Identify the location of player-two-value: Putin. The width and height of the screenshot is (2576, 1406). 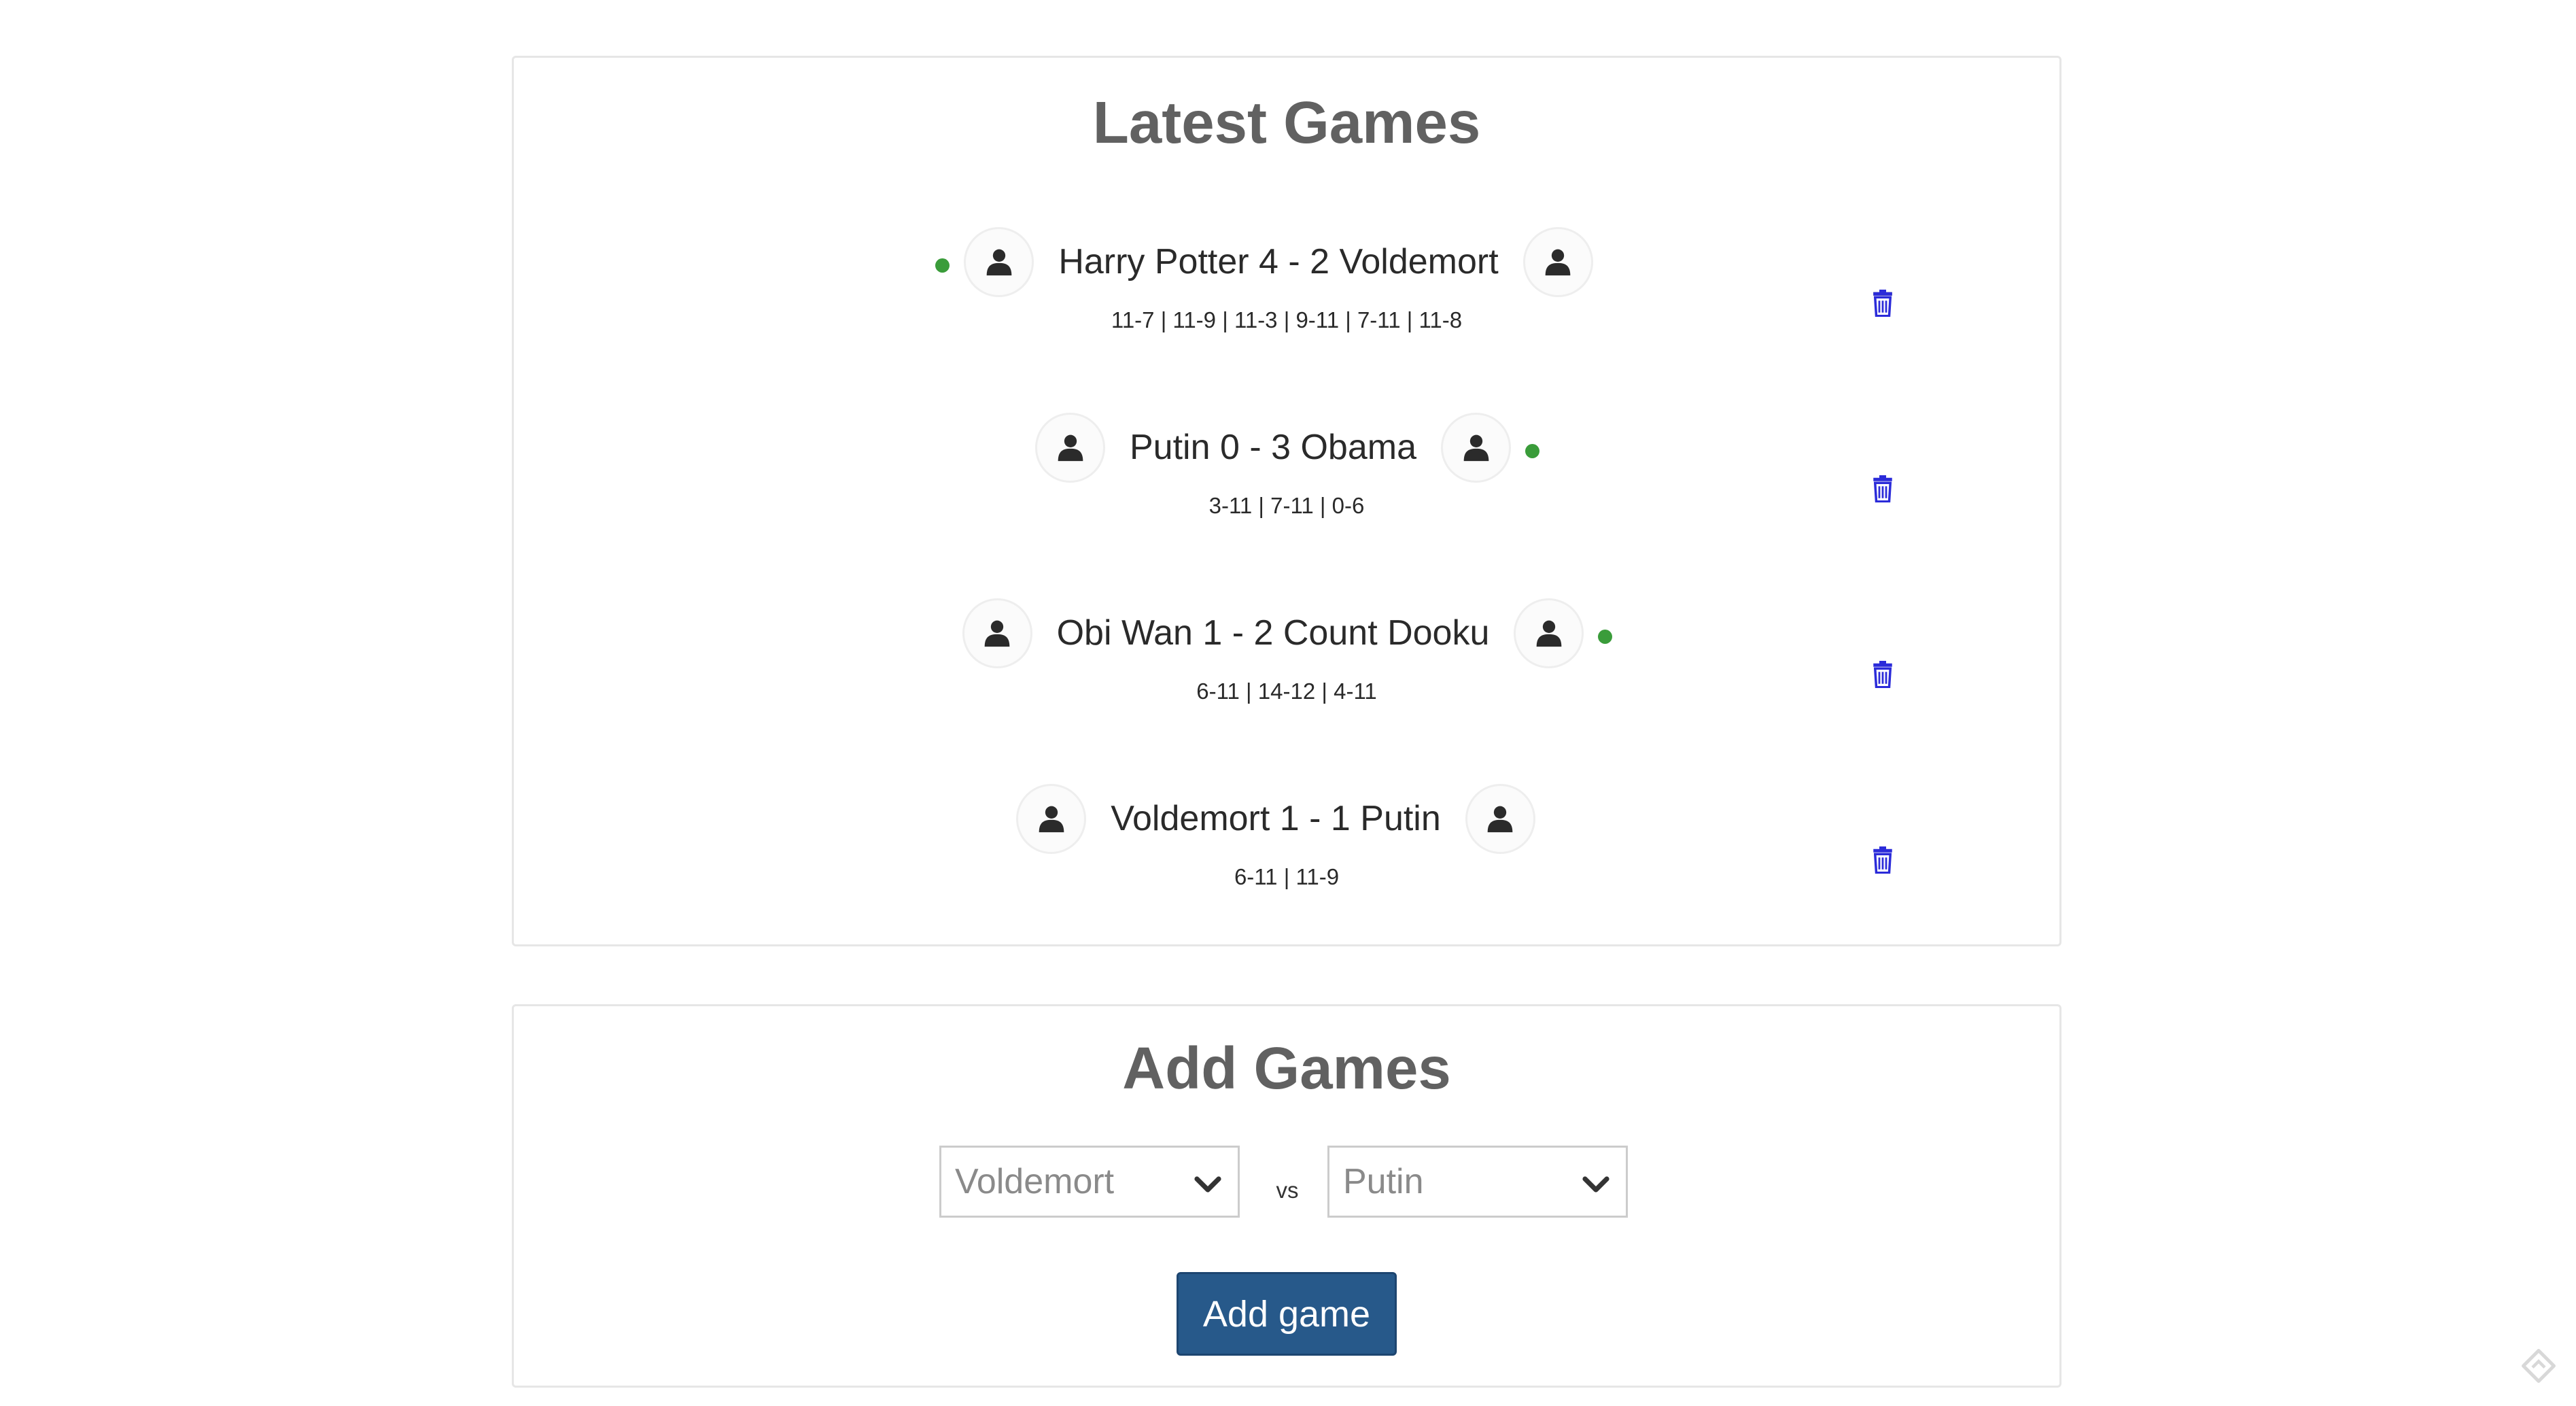
(1383, 1181).